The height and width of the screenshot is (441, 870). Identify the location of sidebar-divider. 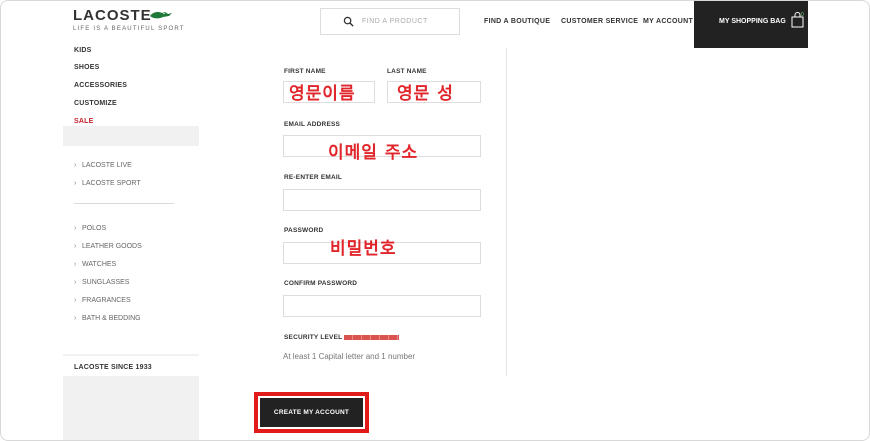
(124, 203).